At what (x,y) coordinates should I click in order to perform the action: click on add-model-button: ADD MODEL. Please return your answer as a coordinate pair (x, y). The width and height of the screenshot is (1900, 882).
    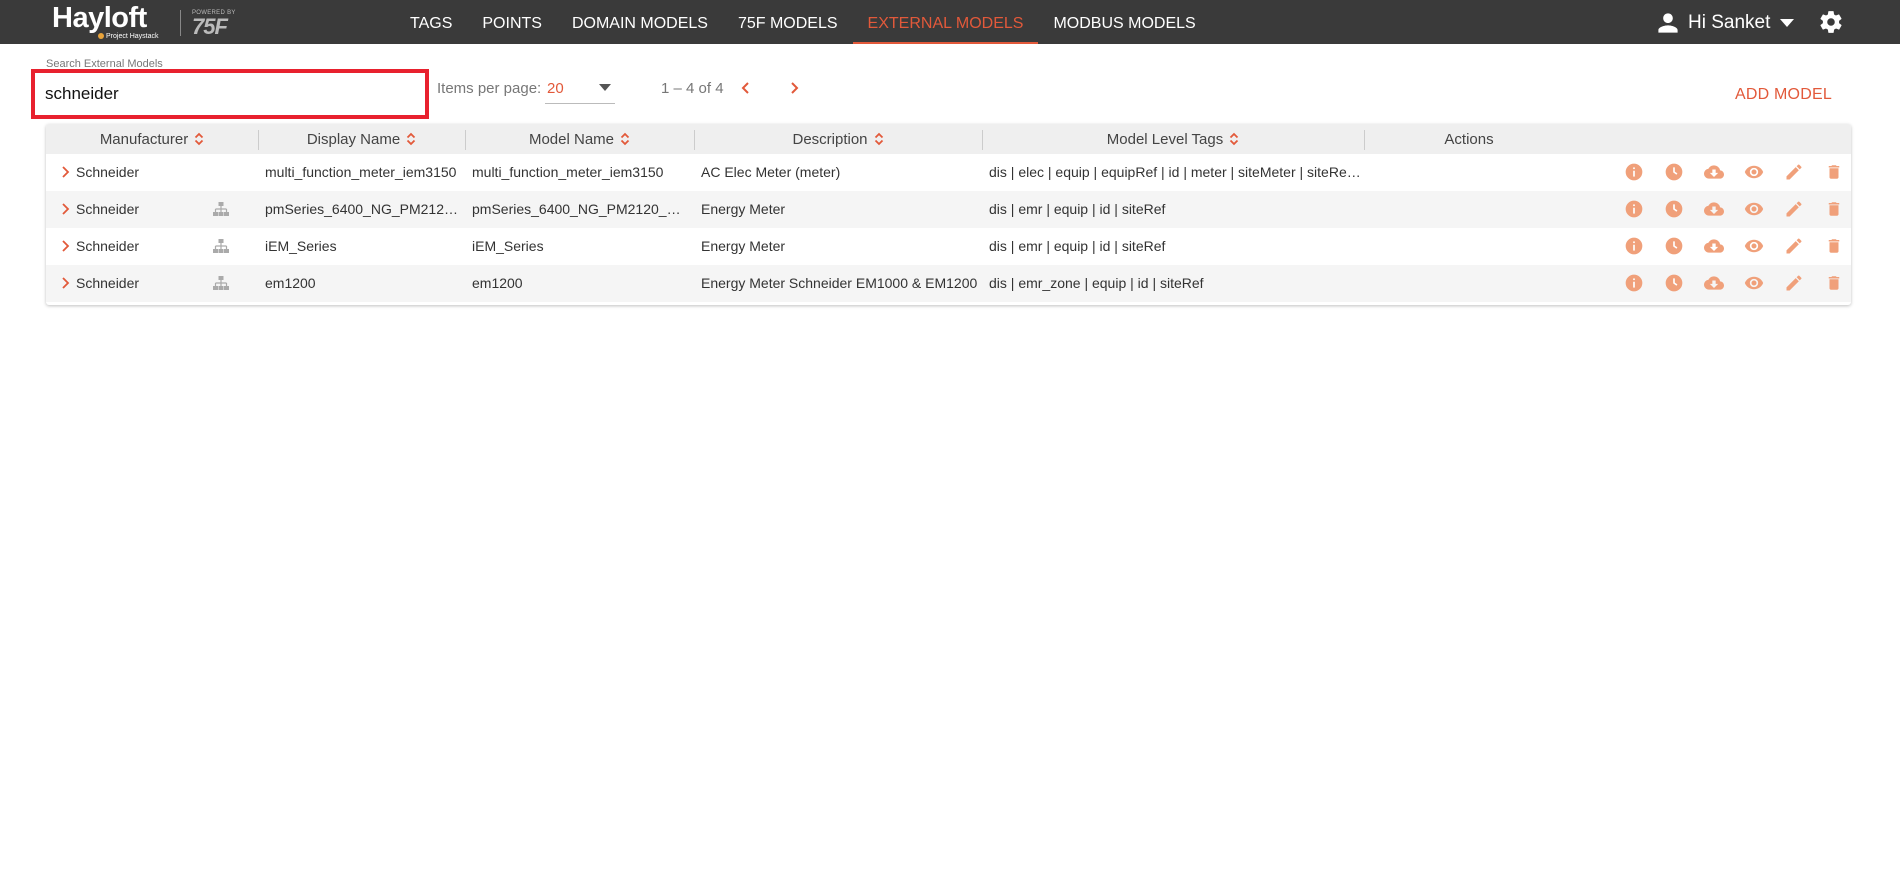
    Looking at the image, I should click on (1783, 95).